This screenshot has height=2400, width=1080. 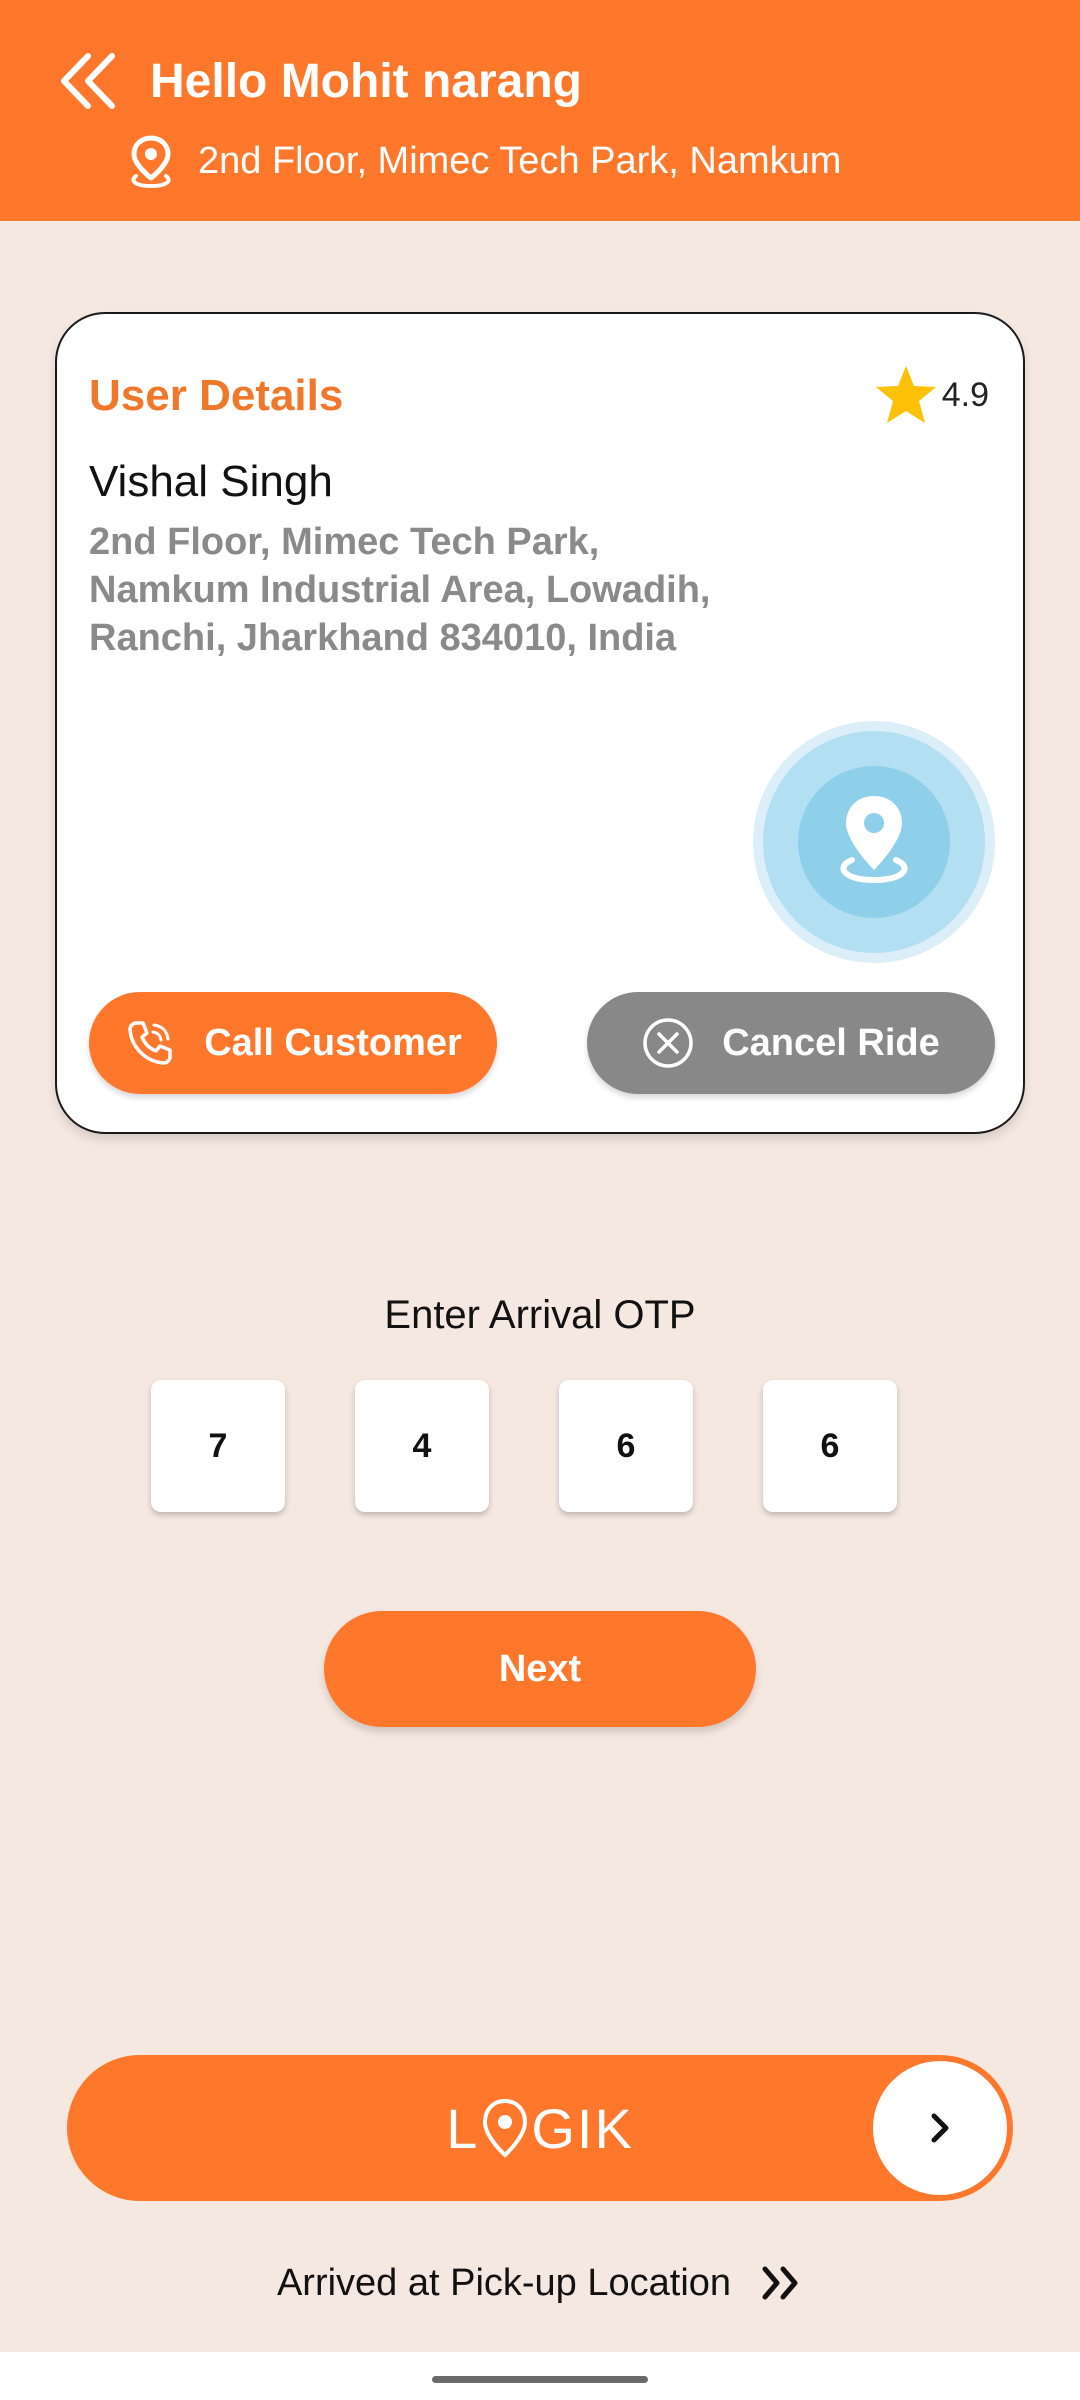 What do you see at coordinates (626, 1446) in the screenshot?
I see `otp-digit-3: 6` at bounding box center [626, 1446].